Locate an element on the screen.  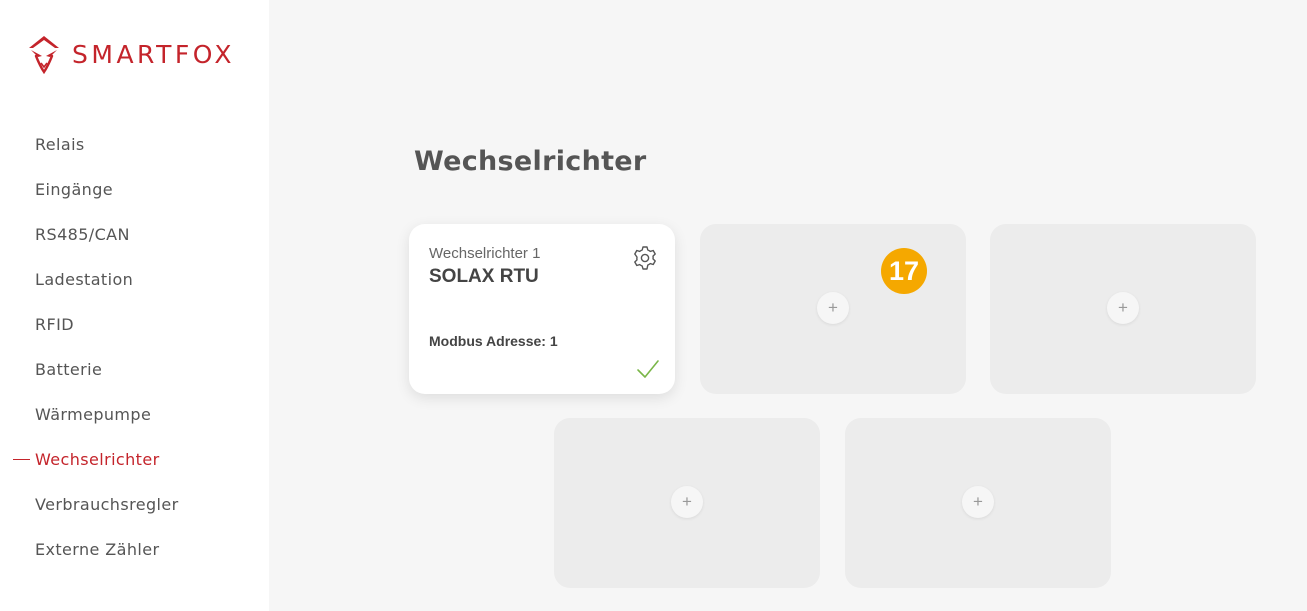
sidebar-item-label: RFID is located at coordinates (54, 324).